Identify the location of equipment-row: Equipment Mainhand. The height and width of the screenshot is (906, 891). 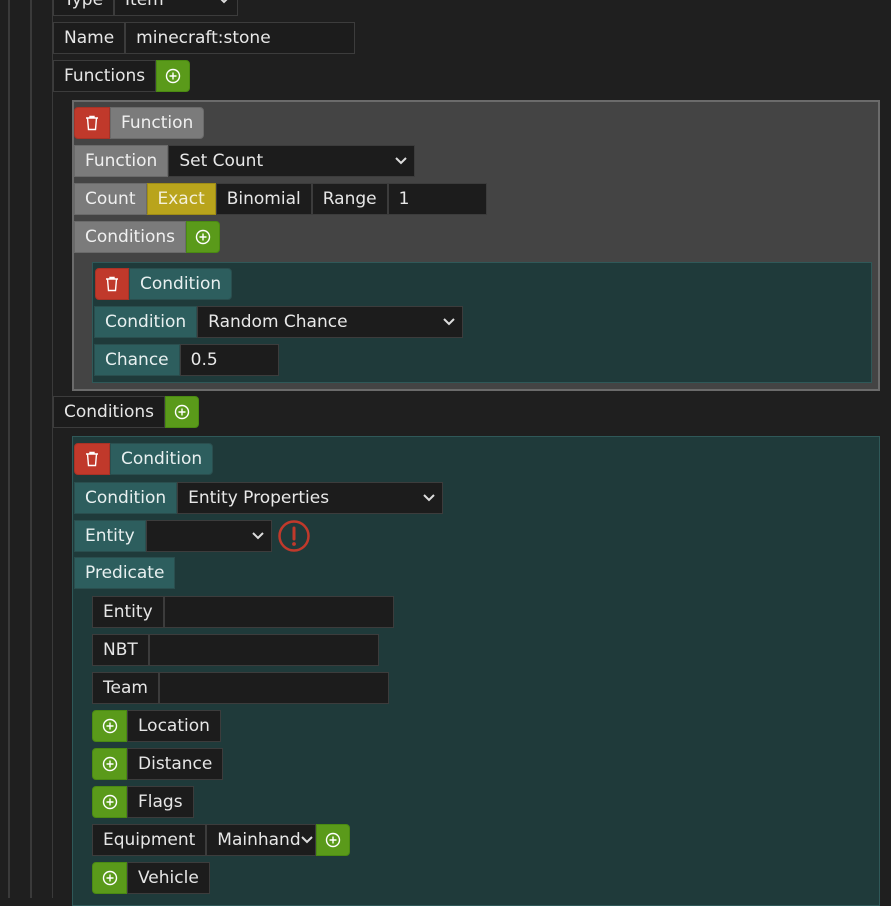
(221, 840).